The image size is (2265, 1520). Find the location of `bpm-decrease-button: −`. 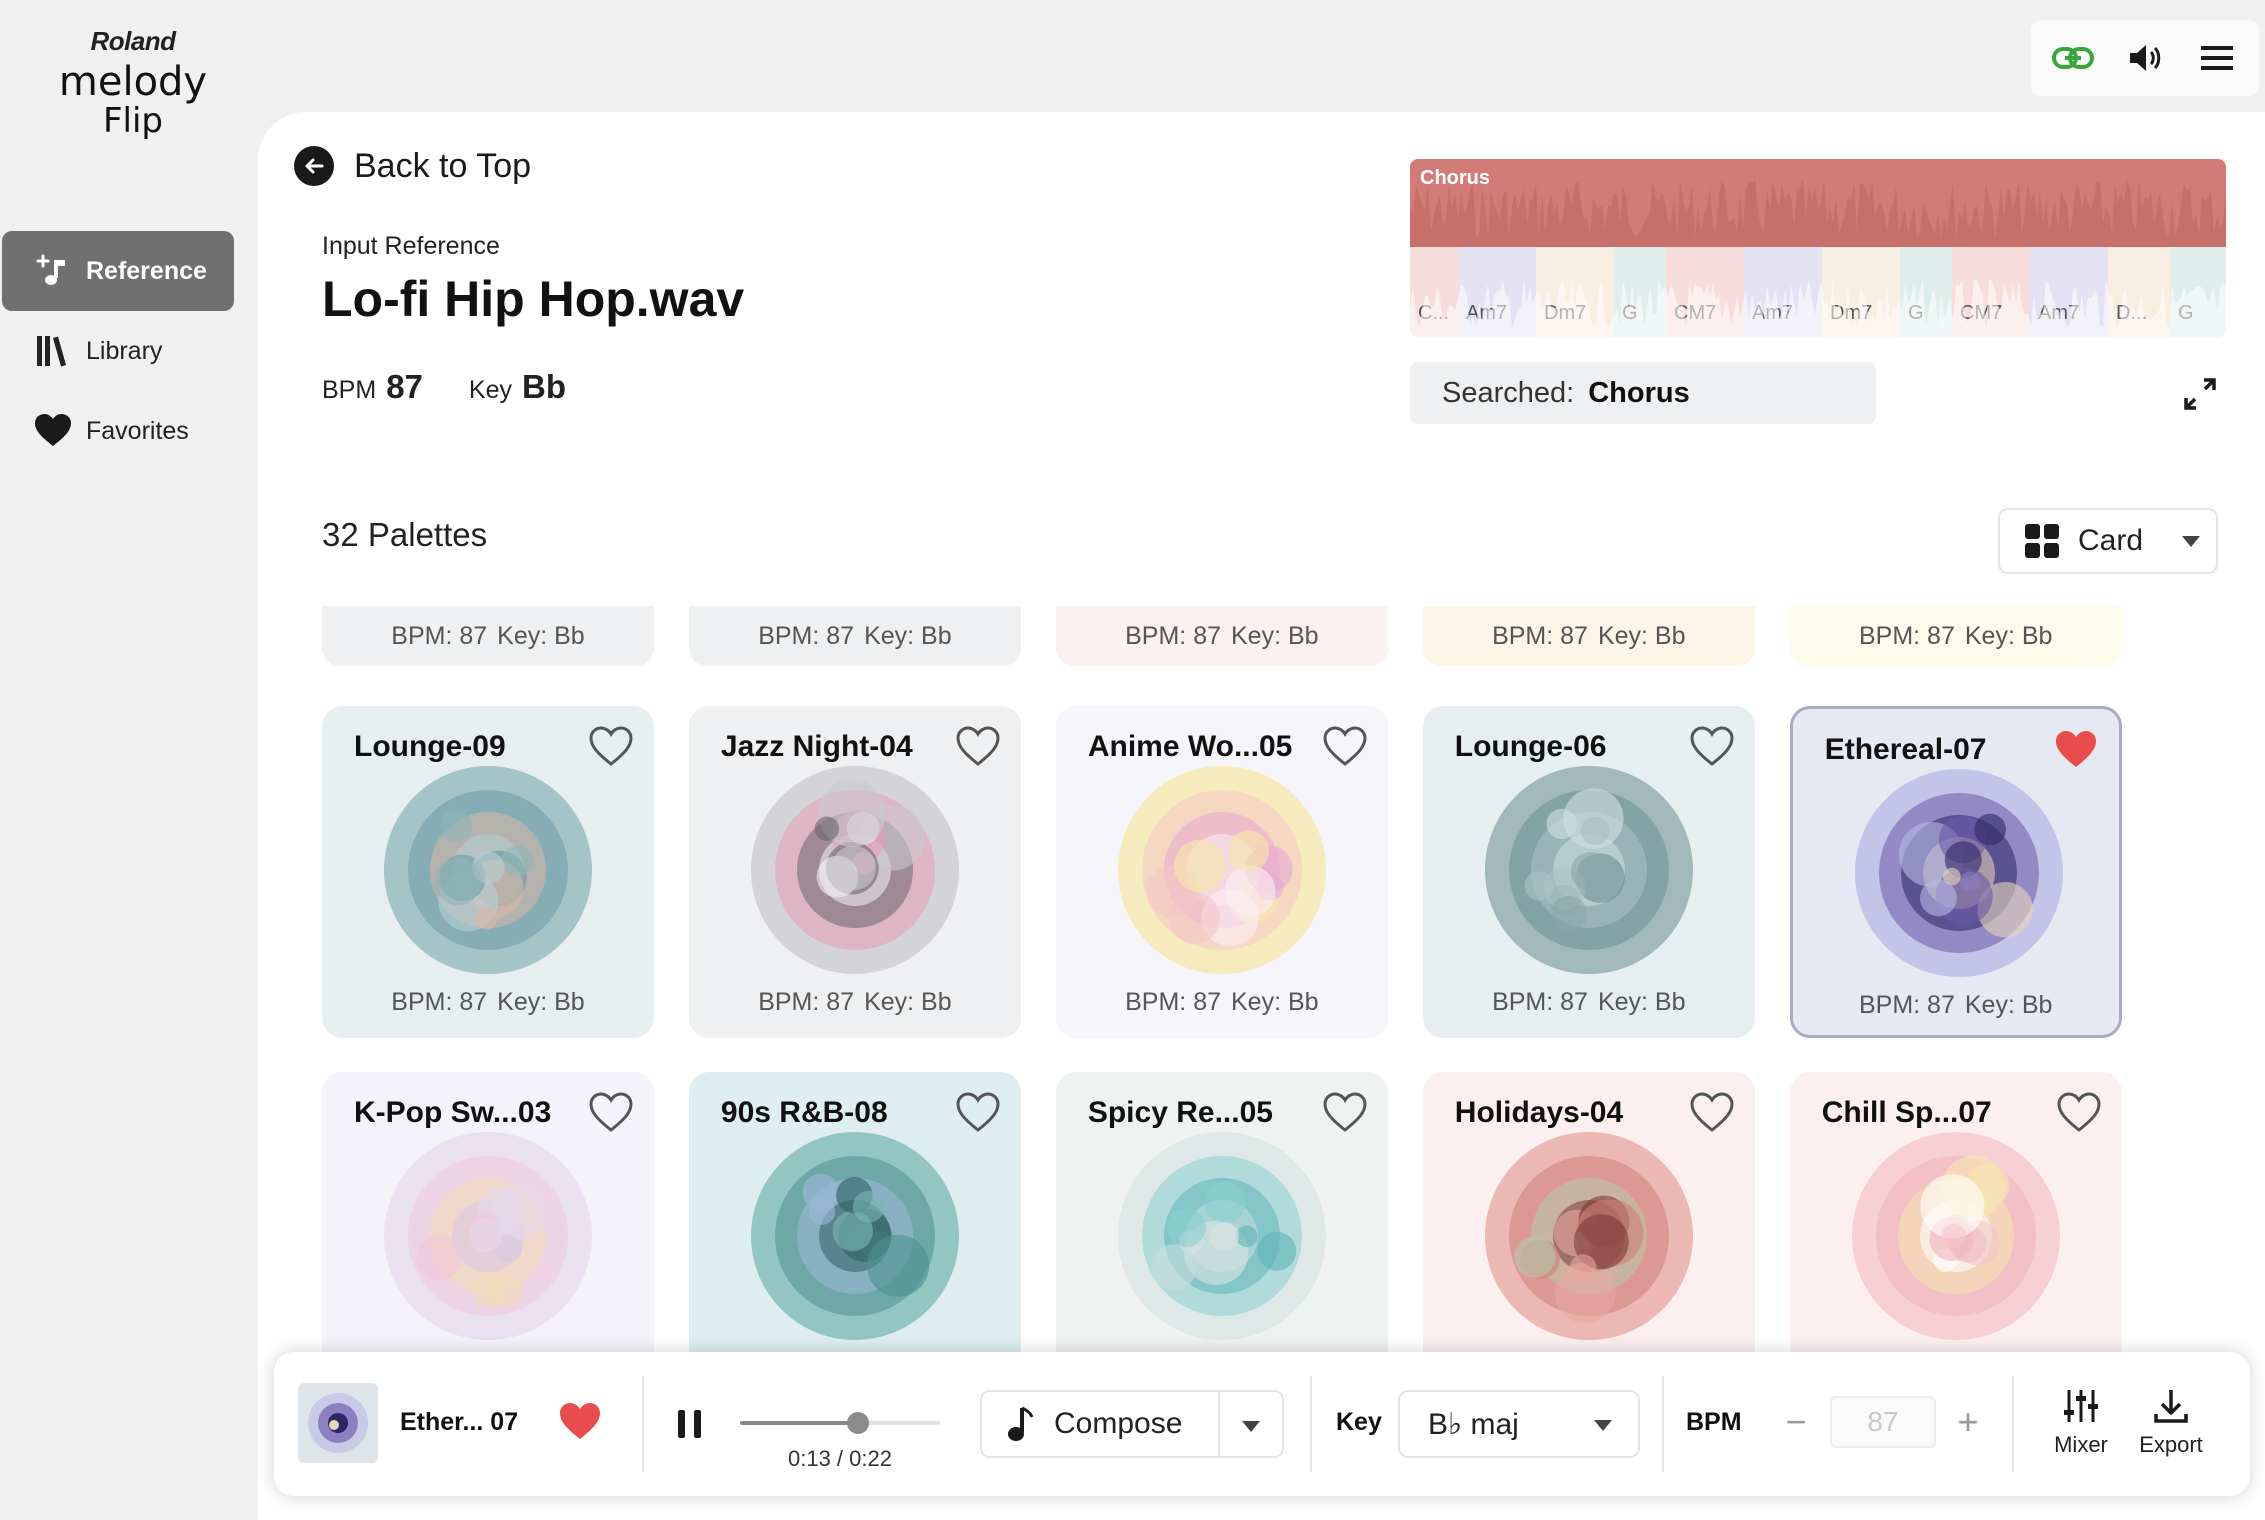

bpm-decrease-button: − is located at coordinates (1796, 1422).